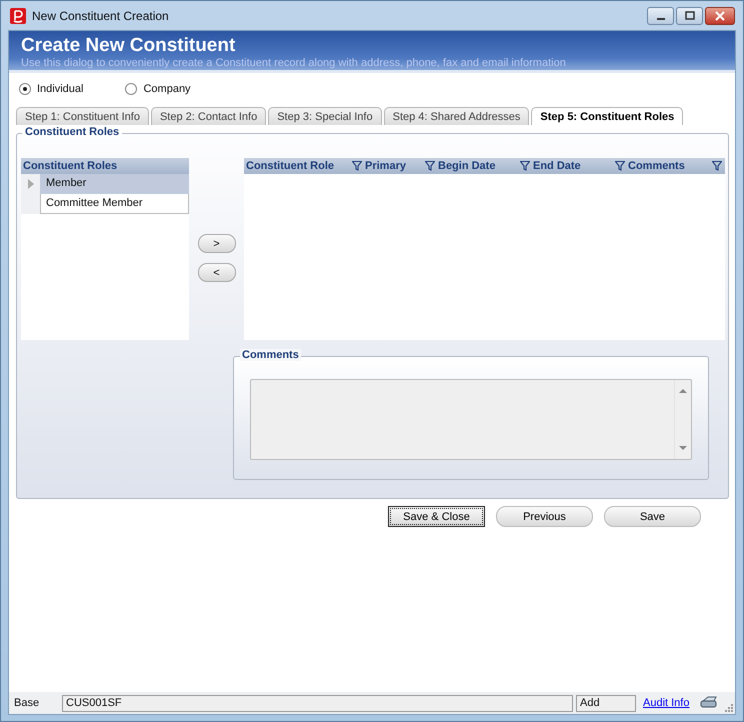  Describe the element at coordinates (436, 516) in the screenshot. I see `dialog-button: Save & Close` at that location.